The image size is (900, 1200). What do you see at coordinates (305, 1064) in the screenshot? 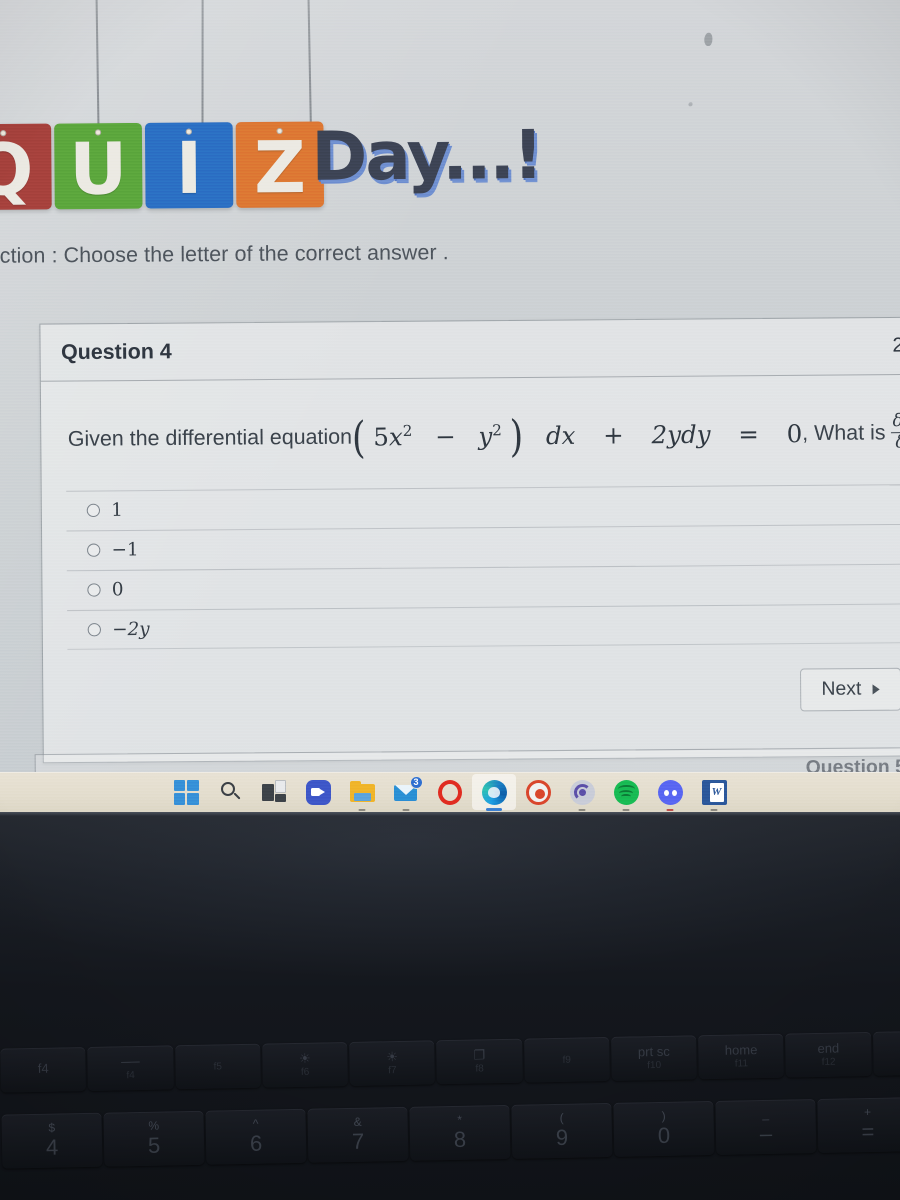
I see `keyboard-key: ☀ f6` at bounding box center [305, 1064].